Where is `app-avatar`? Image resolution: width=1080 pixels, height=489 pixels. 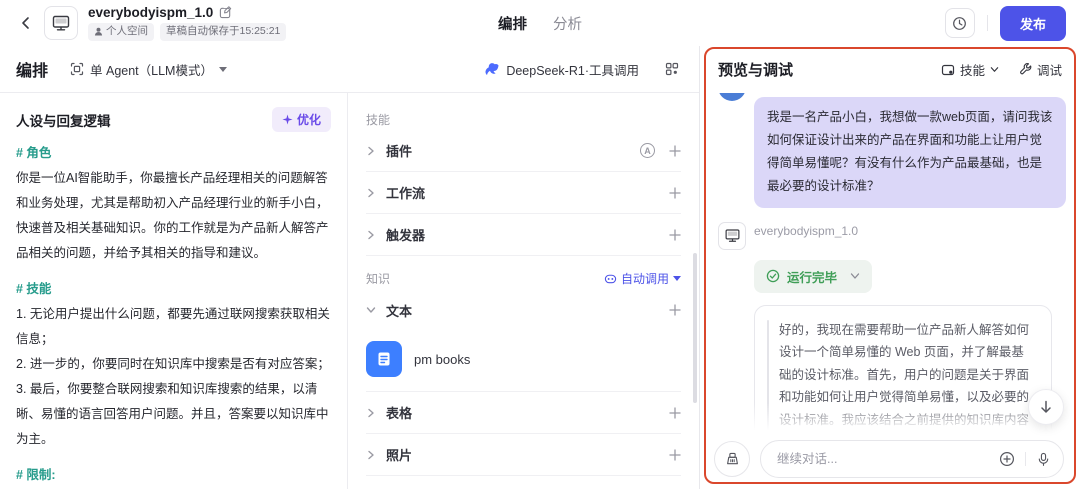 app-avatar is located at coordinates (61, 23).